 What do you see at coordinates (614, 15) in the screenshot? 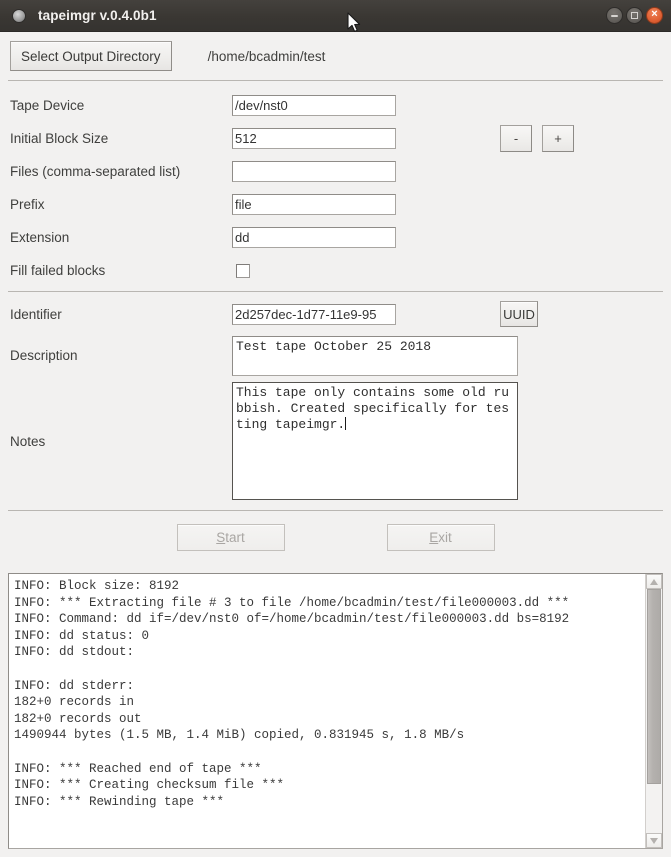
I see `minimize-icon` at bounding box center [614, 15].